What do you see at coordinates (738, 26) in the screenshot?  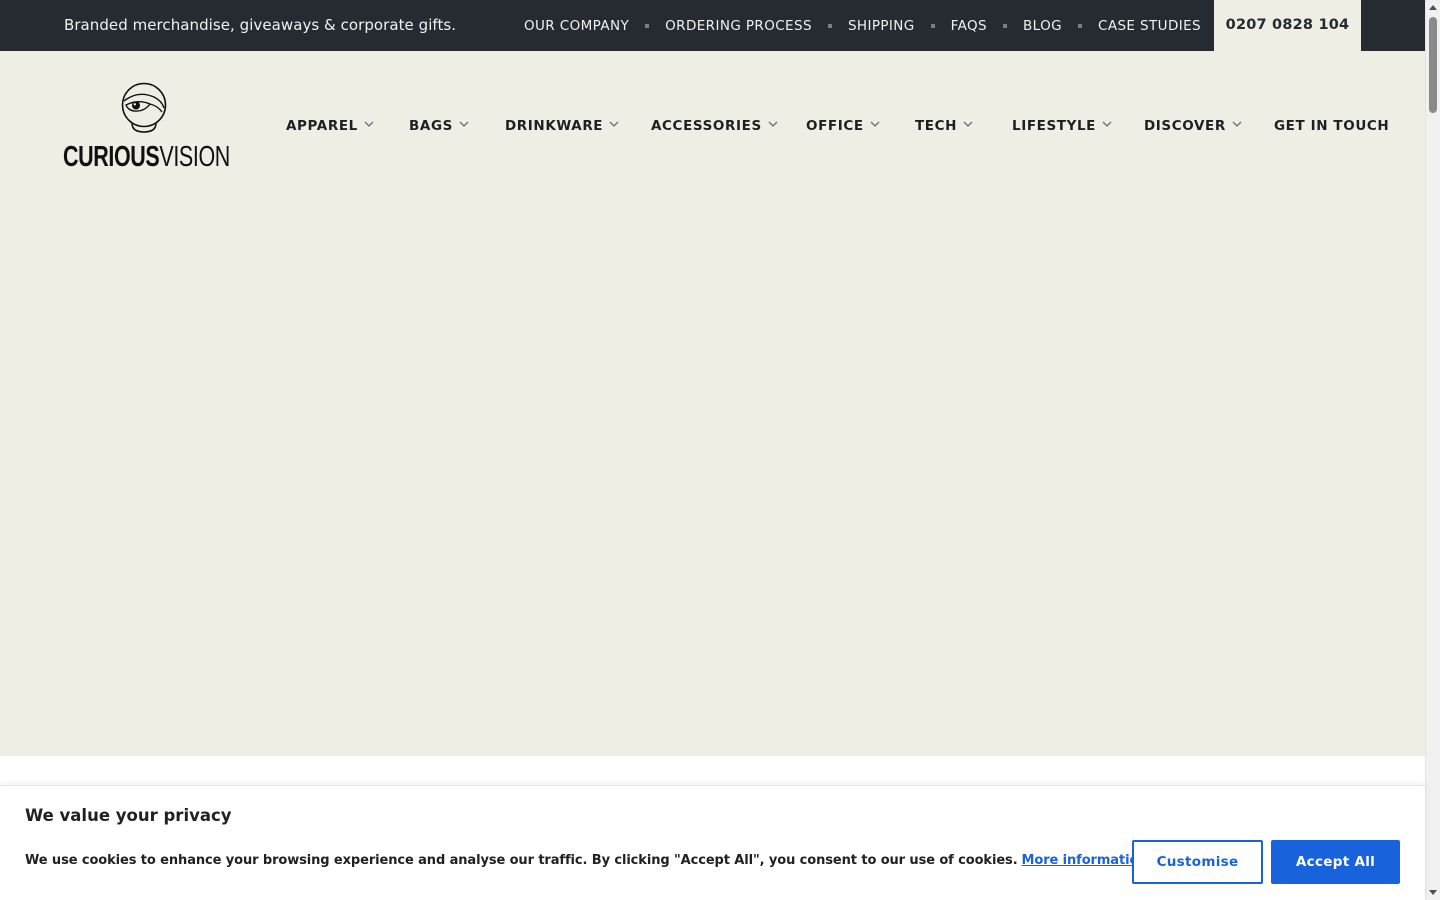 I see `utility-link-ordering-process: ORDERING PROCESS` at bounding box center [738, 26].